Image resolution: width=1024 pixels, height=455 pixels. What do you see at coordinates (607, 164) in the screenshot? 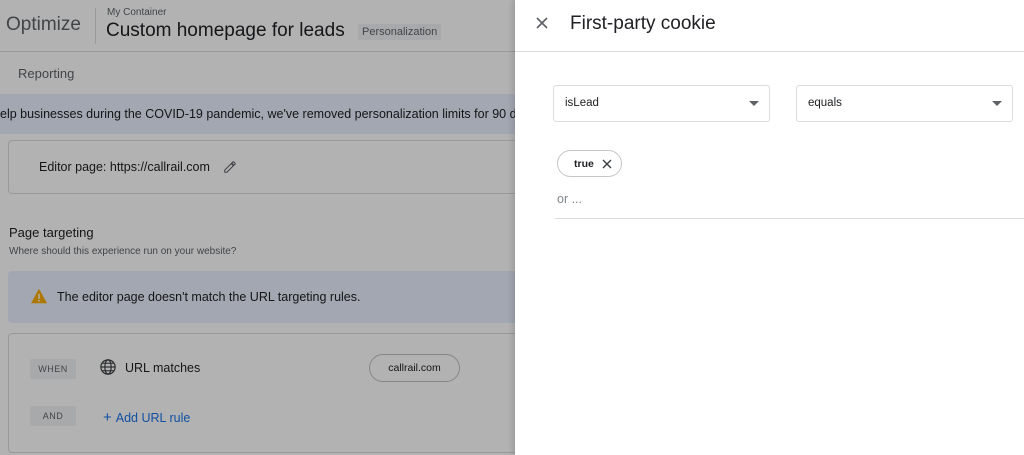
I see `remove-chip-icon` at bounding box center [607, 164].